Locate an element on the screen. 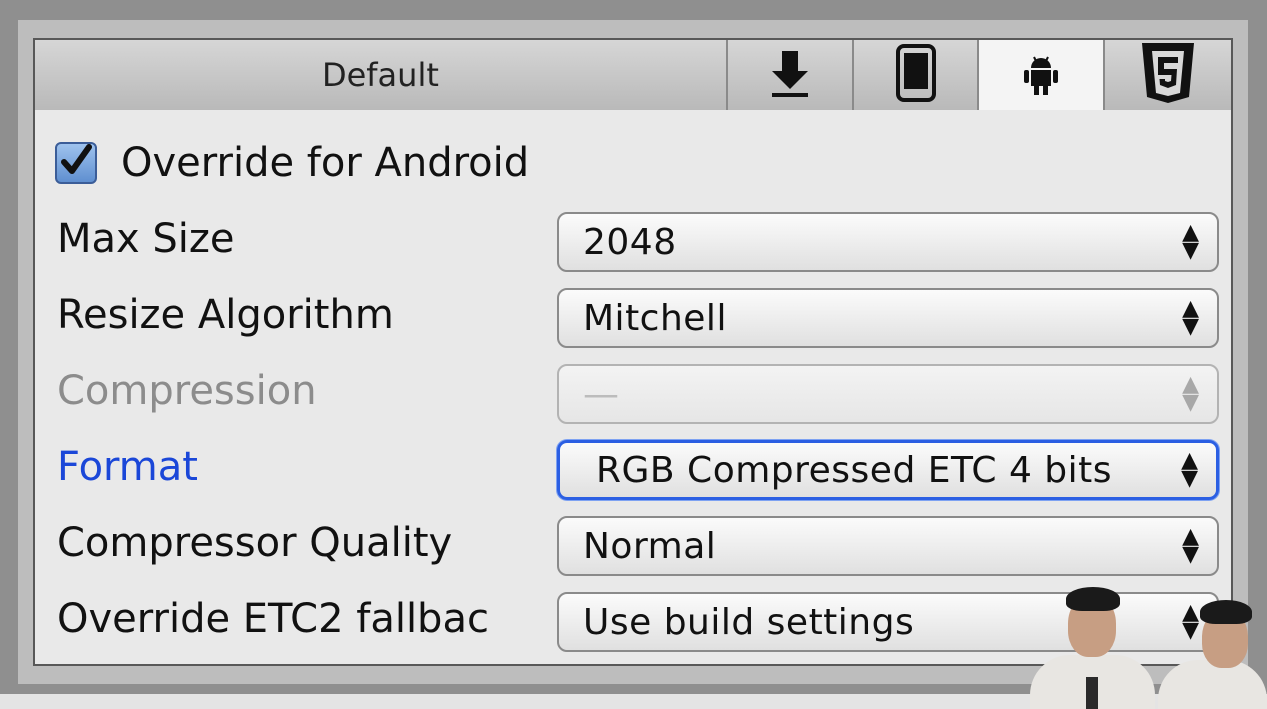 The height and width of the screenshot is (709, 1267). presenter-left-video is located at coordinates (1092, 647).